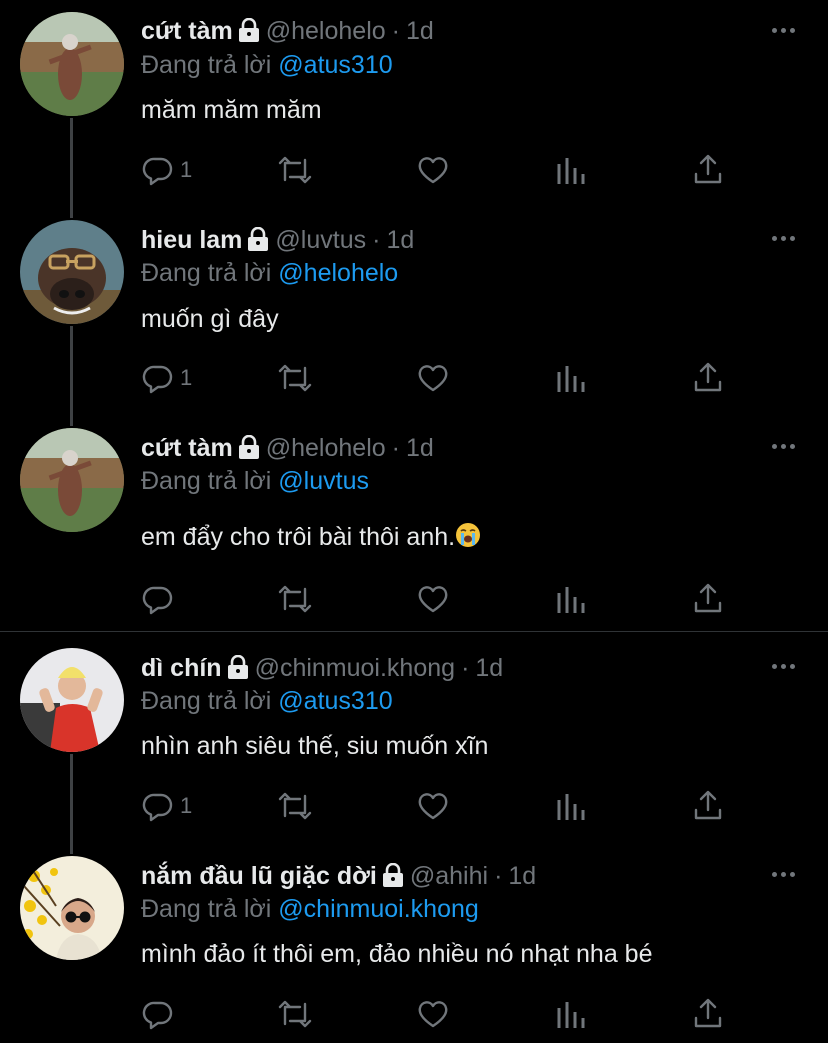 Image resolution: width=828 pixels, height=1043 pixels. What do you see at coordinates (378, 909) in the screenshot?
I see `reply-mention: @chinmuoi.khong` at bounding box center [378, 909].